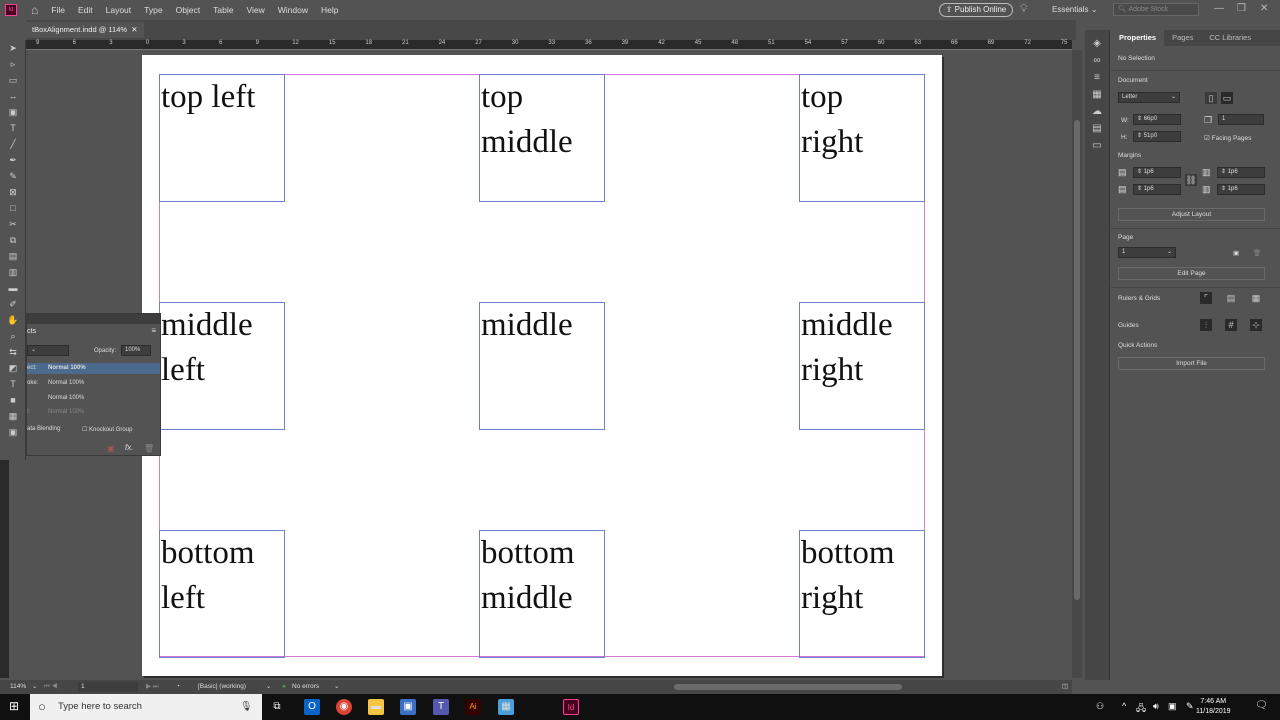  Describe the element at coordinates (1097, 131) in the screenshot. I see `text-wrap-icon: ▤` at that location.